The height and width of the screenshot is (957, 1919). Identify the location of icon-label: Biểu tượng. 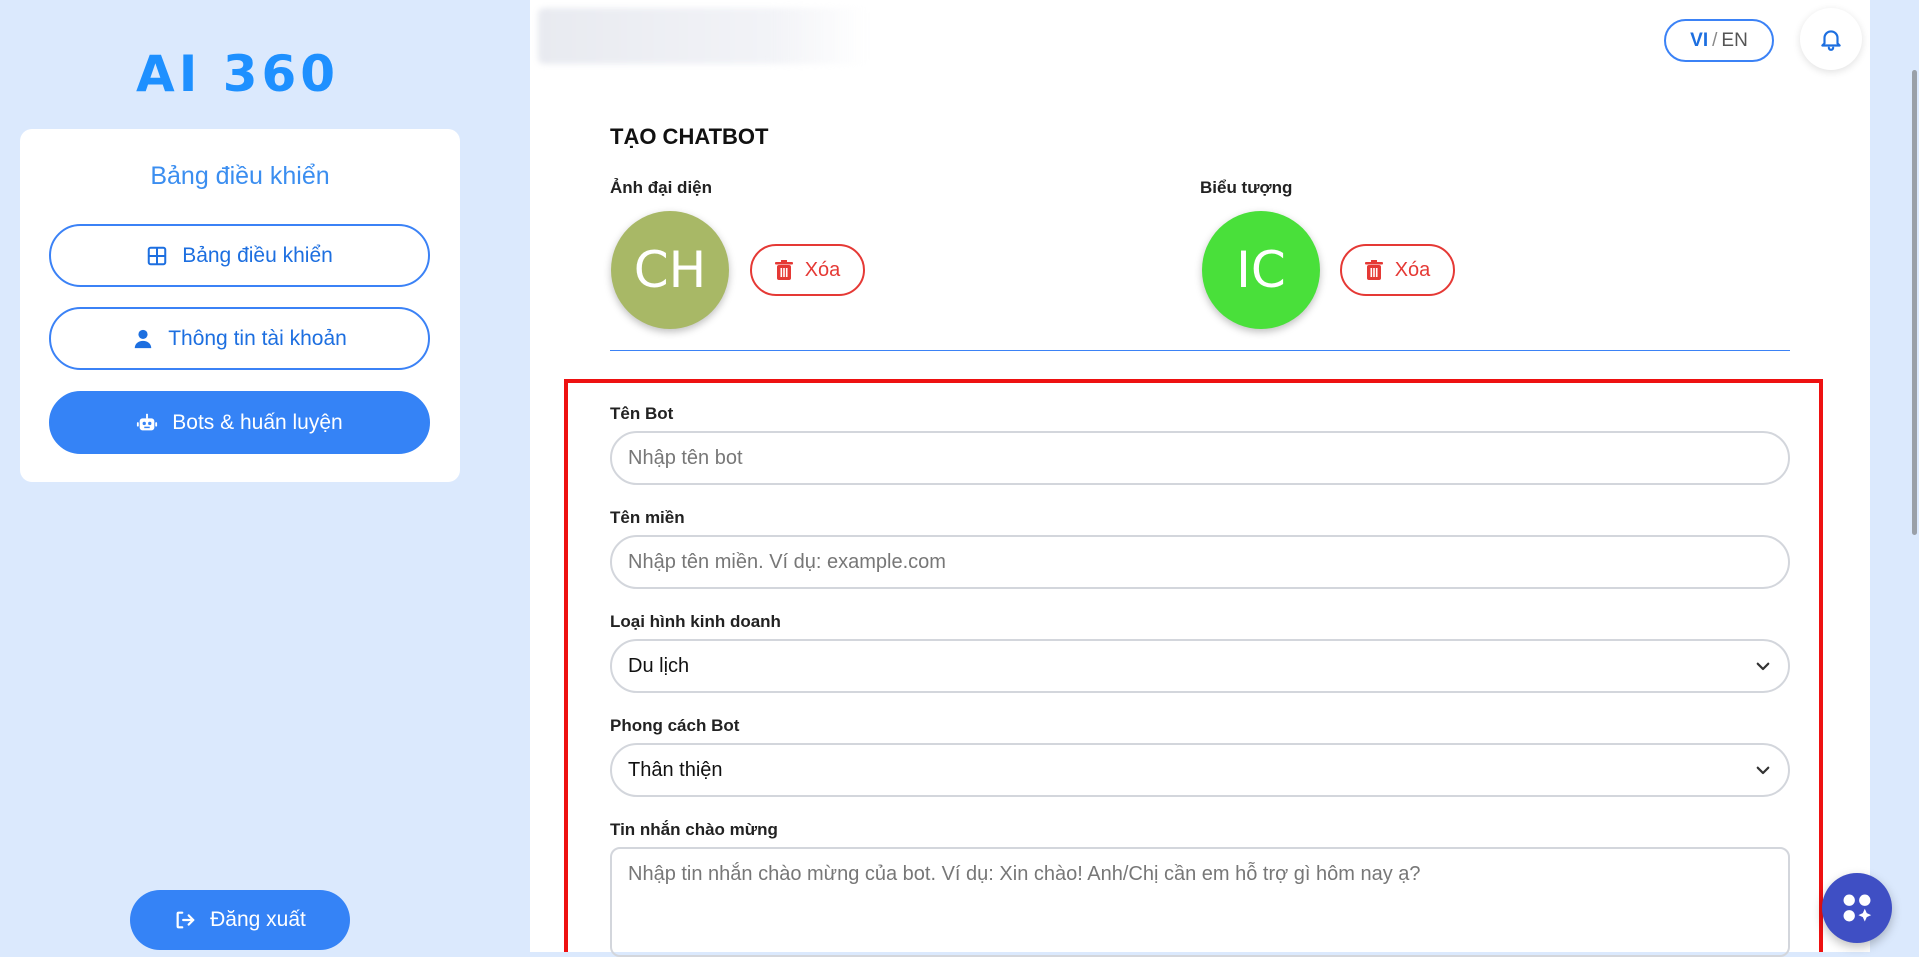
(1246, 187).